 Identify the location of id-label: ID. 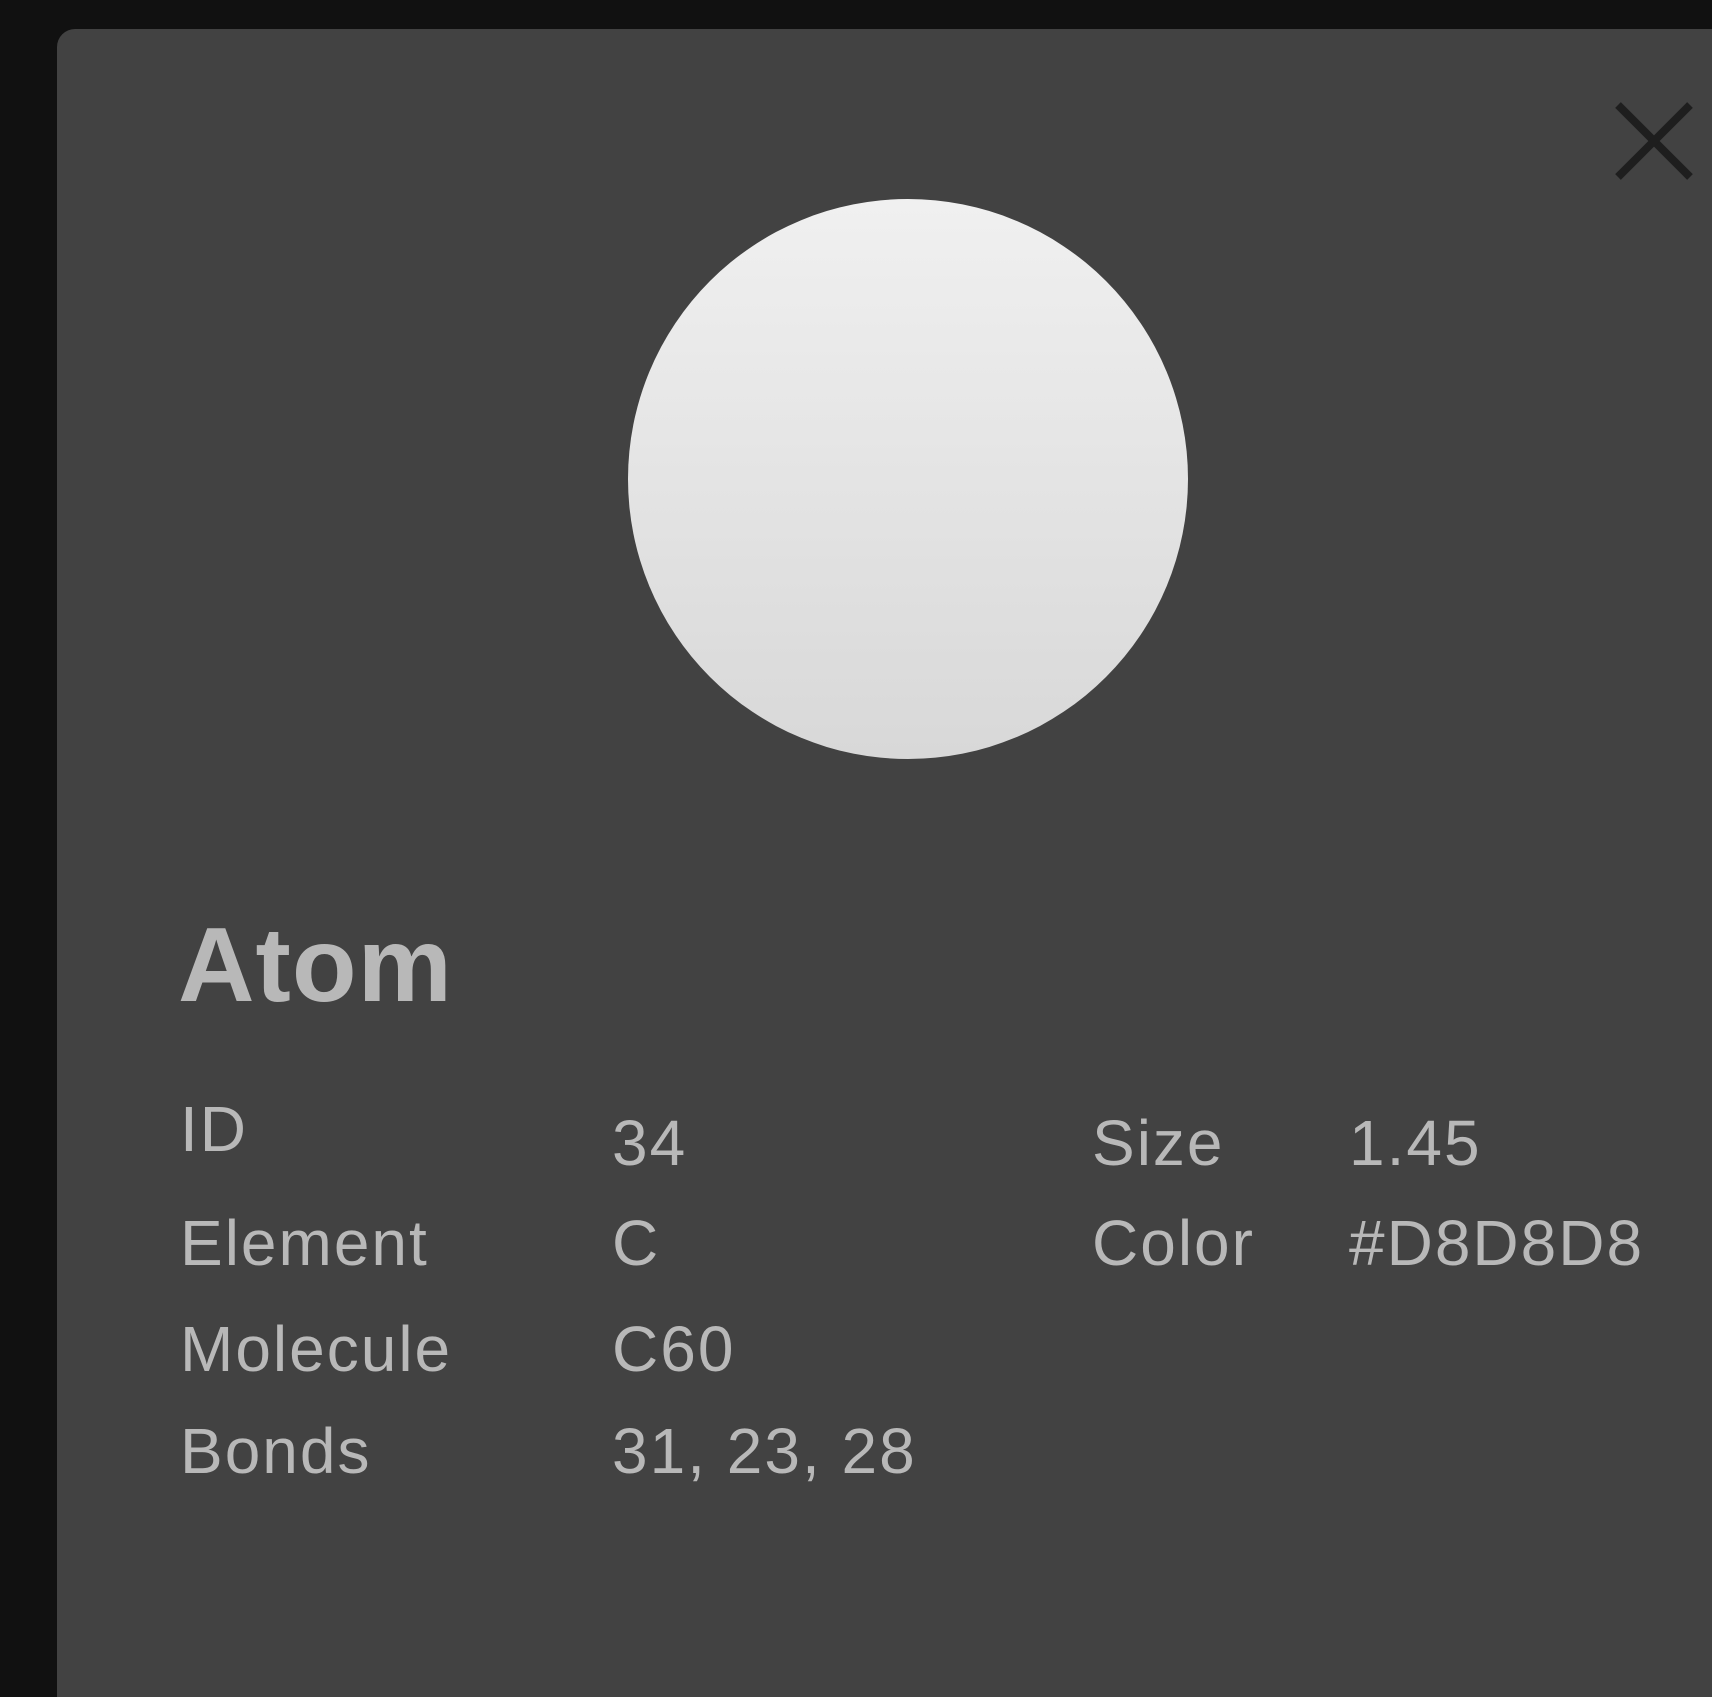
(214, 1129).